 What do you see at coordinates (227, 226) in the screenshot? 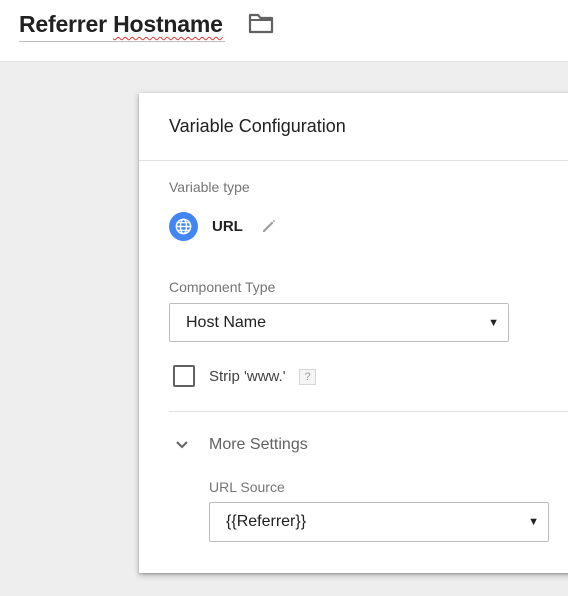
I see `variable-type-name: URL` at bounding box center [227, 226].